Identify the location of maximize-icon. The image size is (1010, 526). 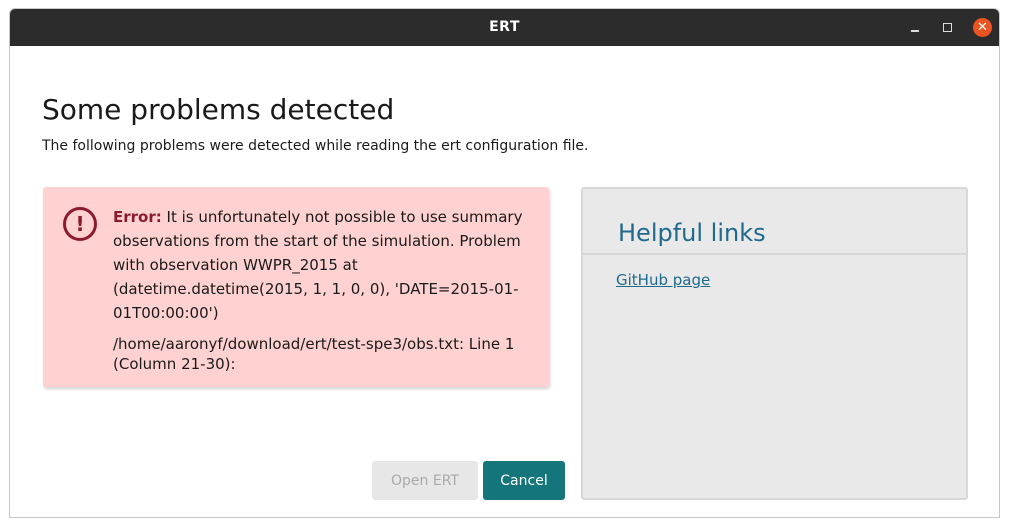
(948, 28).